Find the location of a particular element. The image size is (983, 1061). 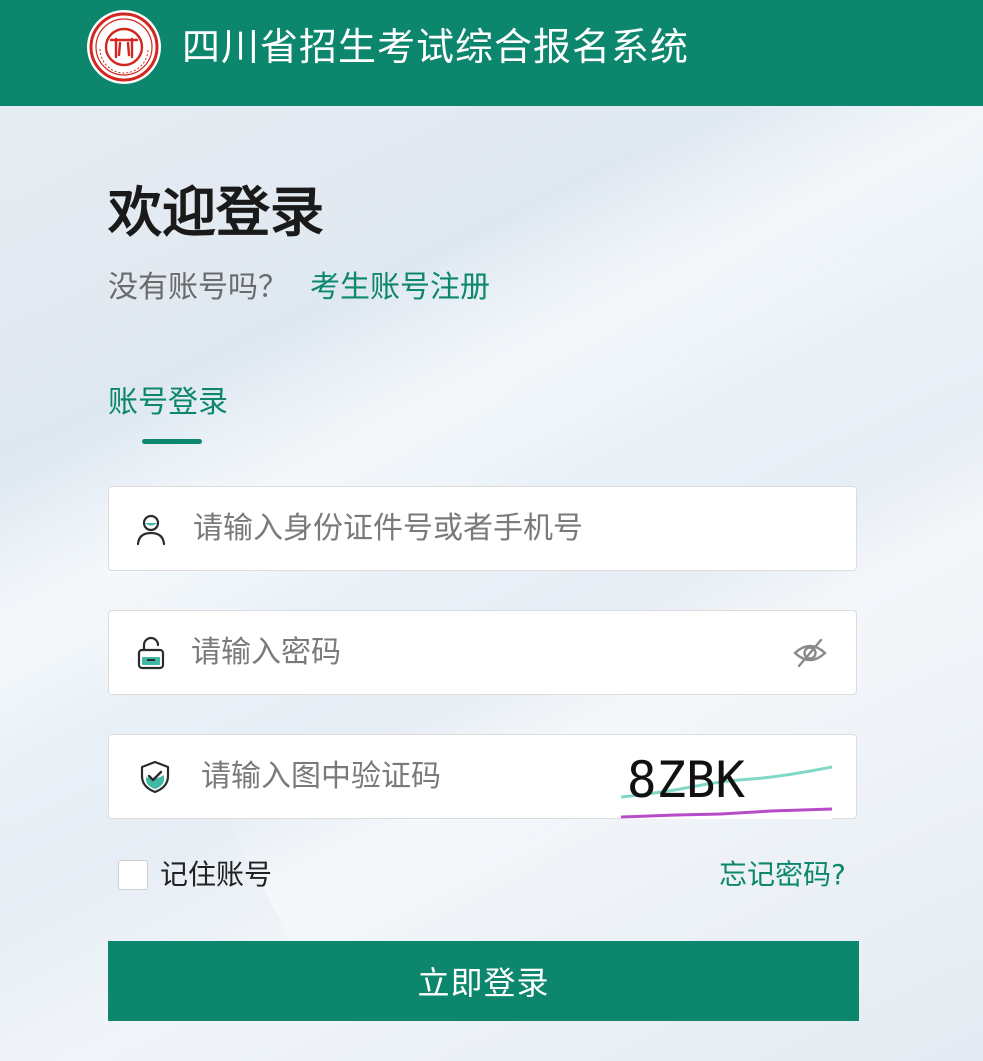

top-header-bar: 四川省招生考试综合报名系统 is located at coordinates (491, 53).